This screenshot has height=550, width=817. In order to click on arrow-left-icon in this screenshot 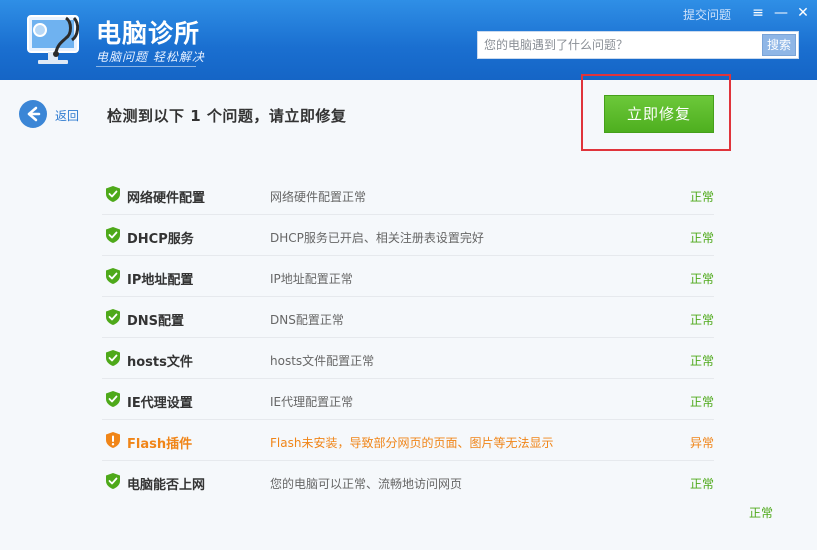, I will do `click(34, 114)`.